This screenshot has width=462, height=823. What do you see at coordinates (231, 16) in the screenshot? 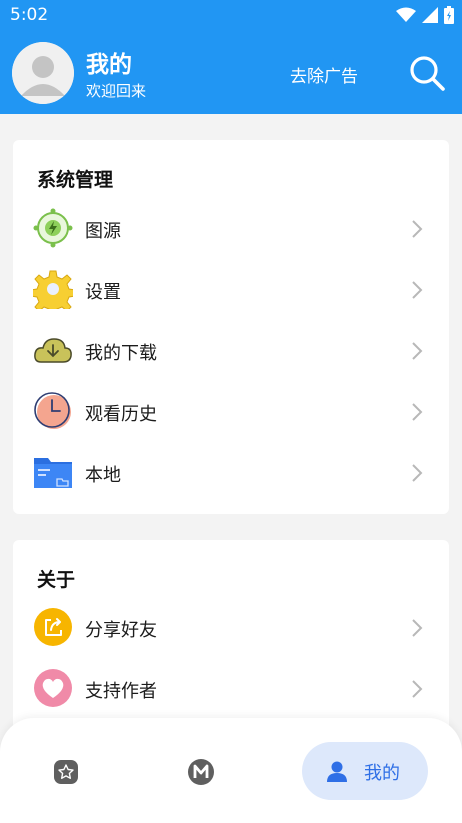
I see `status-bar: 5:02` at bounding box center [231, 16].